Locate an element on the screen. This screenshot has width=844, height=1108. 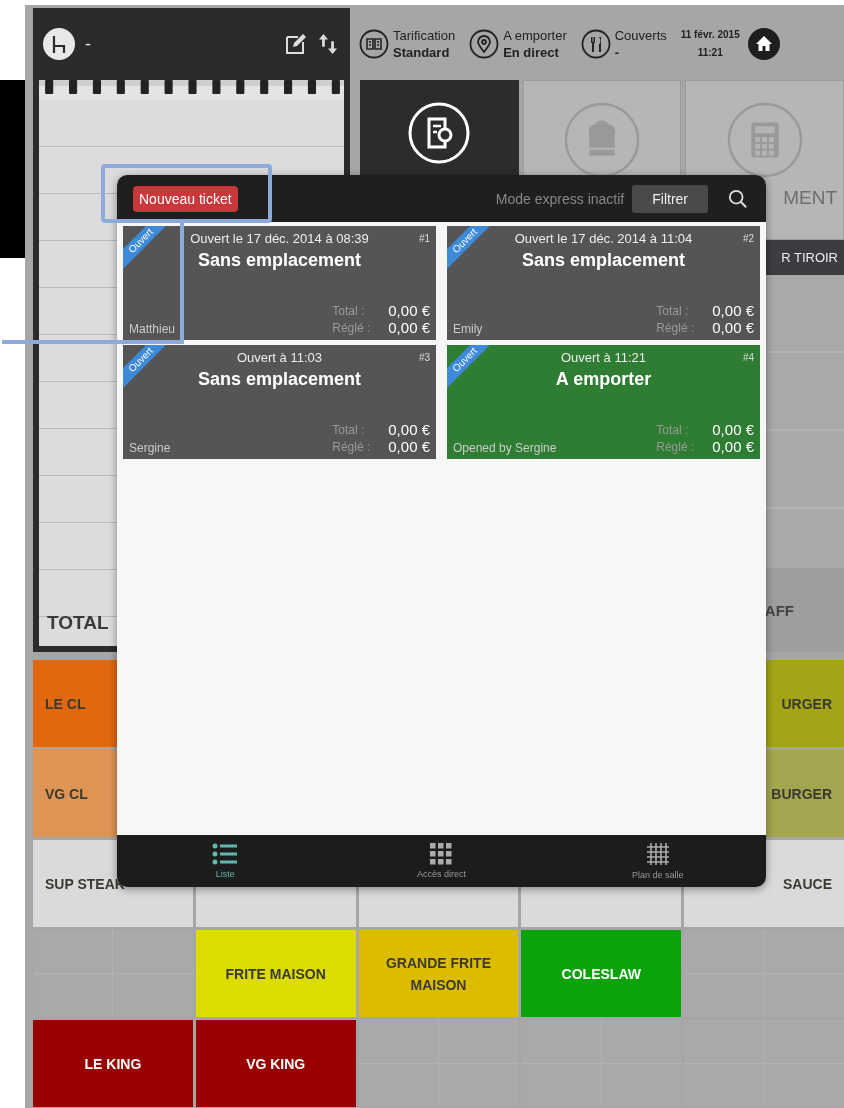
search-icon is located at coordinates (738, 198).